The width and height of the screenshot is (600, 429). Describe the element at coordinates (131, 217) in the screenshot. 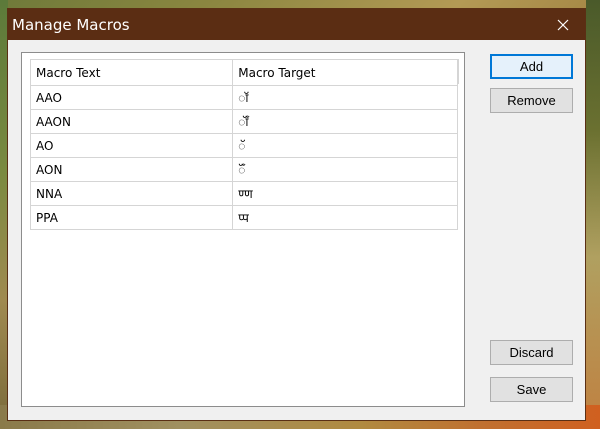

I see `macro-text-cell: PPA` at that location.